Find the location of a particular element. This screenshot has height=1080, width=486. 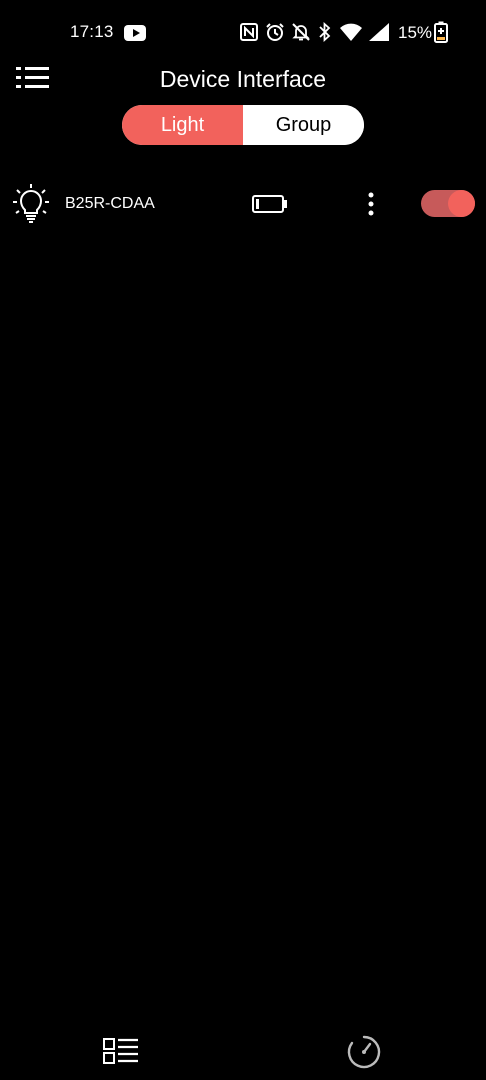

alarm-icon is located at coordinates (275, 32).